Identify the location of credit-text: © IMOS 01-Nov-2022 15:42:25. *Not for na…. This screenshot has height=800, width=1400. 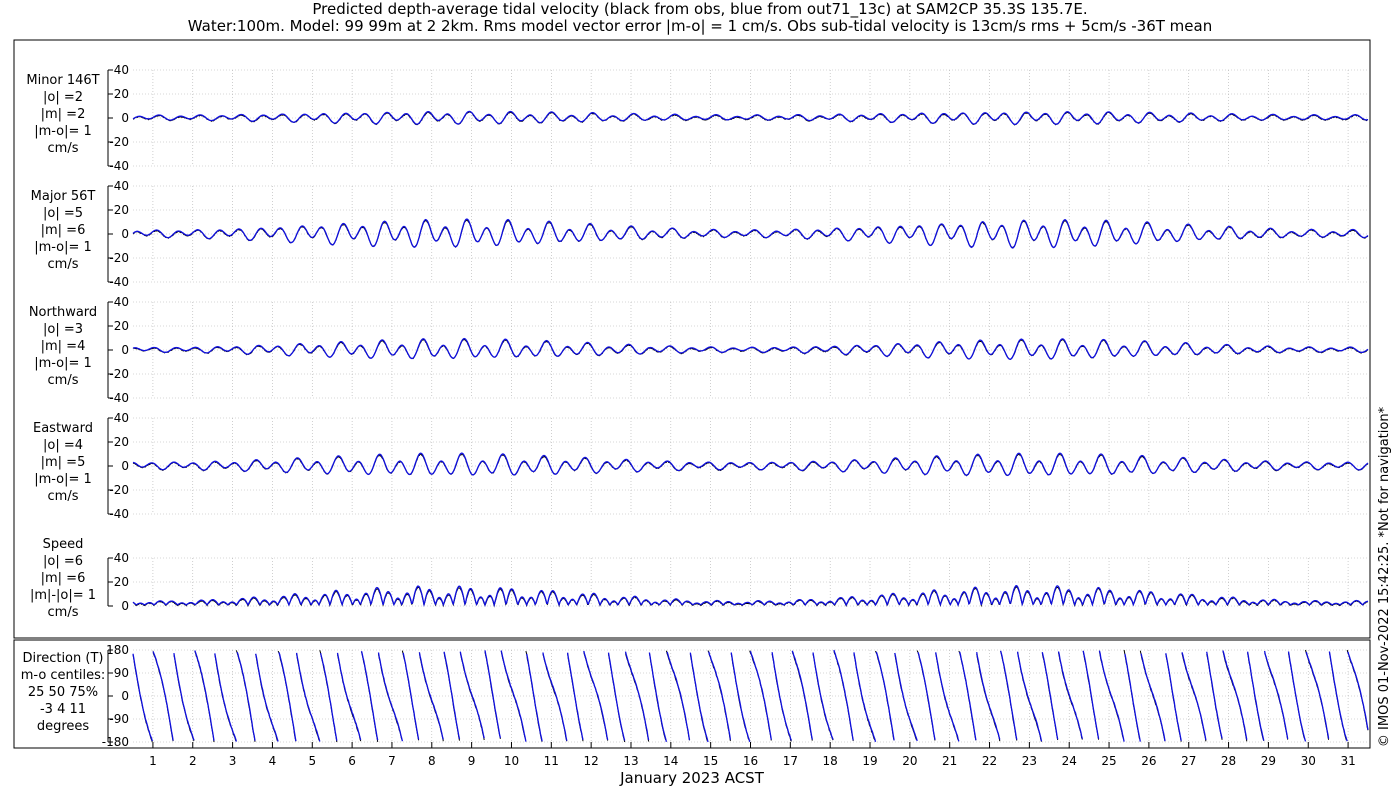
(1384, 576).